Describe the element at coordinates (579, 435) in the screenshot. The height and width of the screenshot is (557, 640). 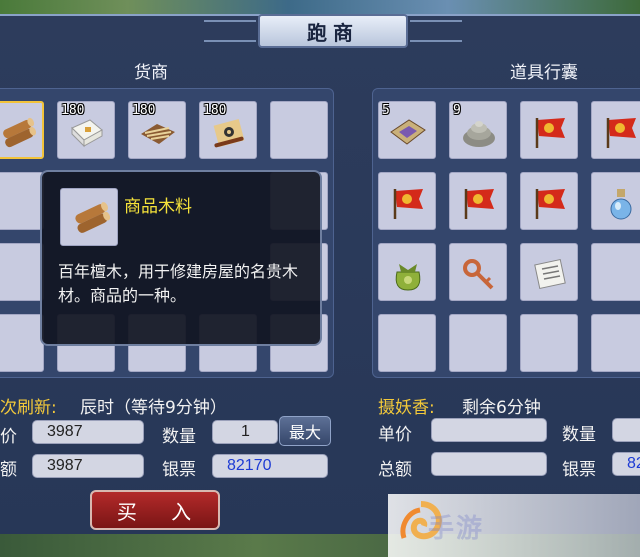
I see `right-quantity-label: 数量` at that location.